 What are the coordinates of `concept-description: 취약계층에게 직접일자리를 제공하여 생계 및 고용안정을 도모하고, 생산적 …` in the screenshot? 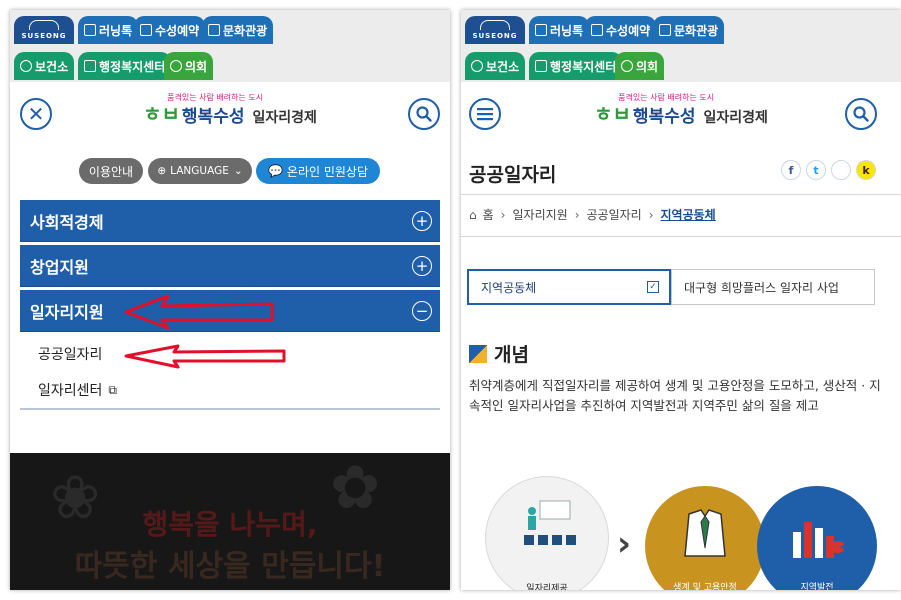 It's located at (675, 395).